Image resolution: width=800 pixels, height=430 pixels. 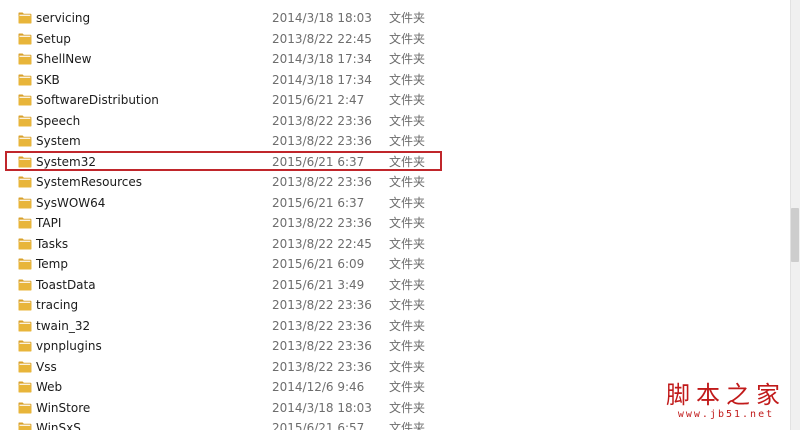 What do you see at coordinates (89, 182) in the screenshot?
I see `file-name: SystemResources` at bounding box center [89, 182].